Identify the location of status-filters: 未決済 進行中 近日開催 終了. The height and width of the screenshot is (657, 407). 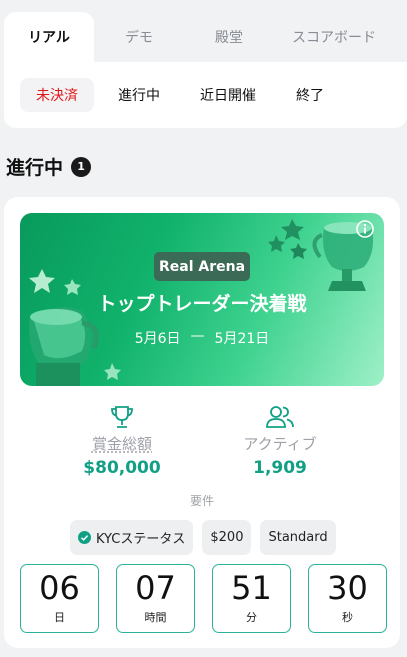
(180, 95).